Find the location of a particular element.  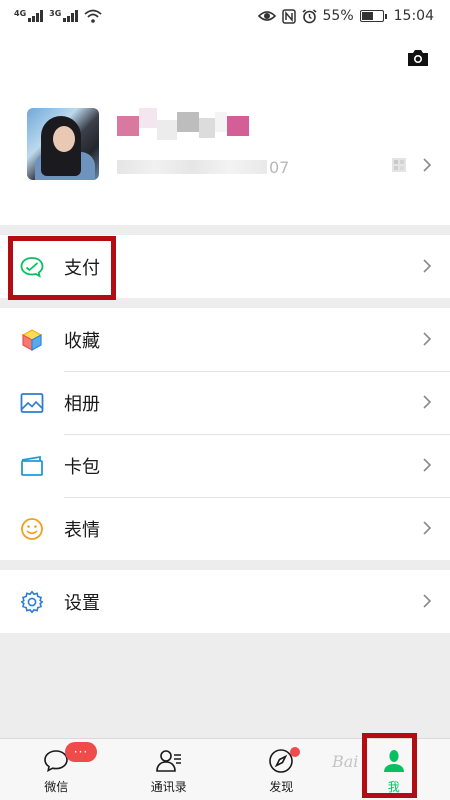

menu-item-settings: 设置 is located at coordinates (225, 601).